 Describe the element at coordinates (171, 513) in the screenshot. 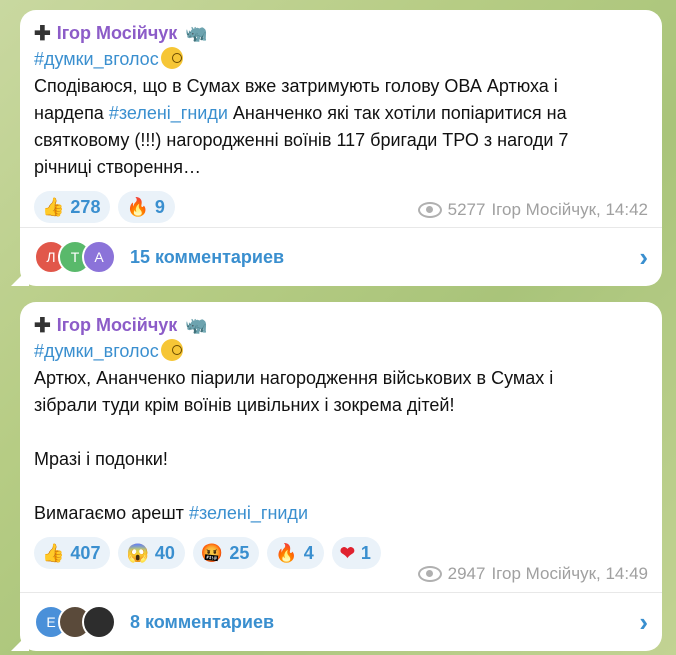

I see `post-text-line: Вимагаємо арешт #зелені_гниди` at that location.